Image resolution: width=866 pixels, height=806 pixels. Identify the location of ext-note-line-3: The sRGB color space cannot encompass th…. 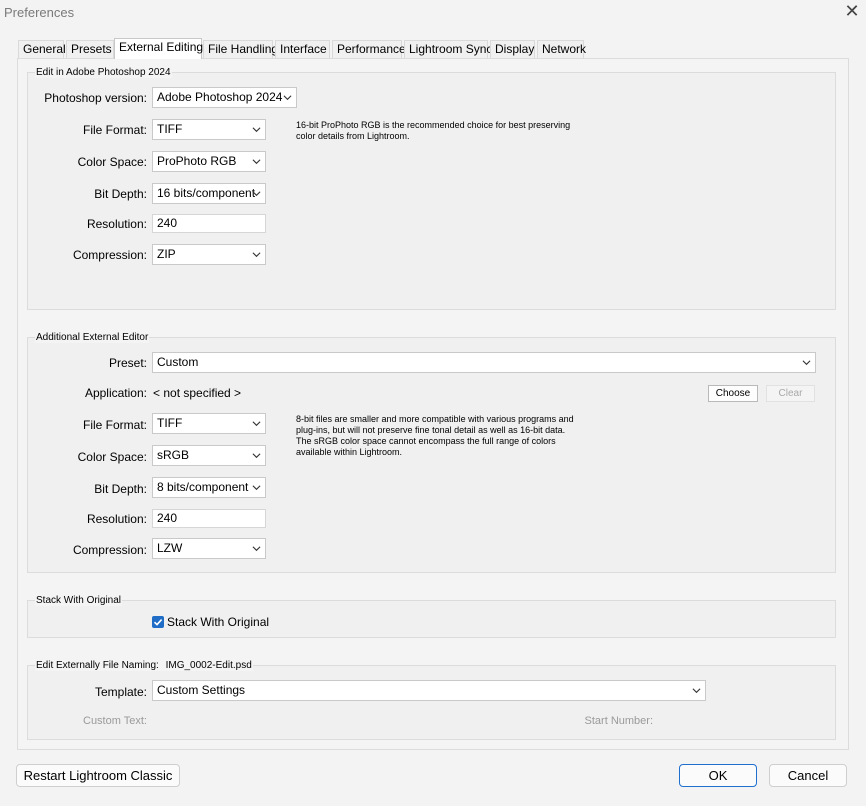
(426, 441).